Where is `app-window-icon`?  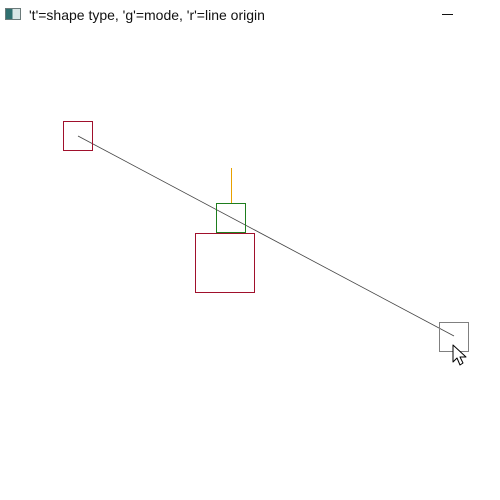 app-window-icon is located at coordinates (13, 14).